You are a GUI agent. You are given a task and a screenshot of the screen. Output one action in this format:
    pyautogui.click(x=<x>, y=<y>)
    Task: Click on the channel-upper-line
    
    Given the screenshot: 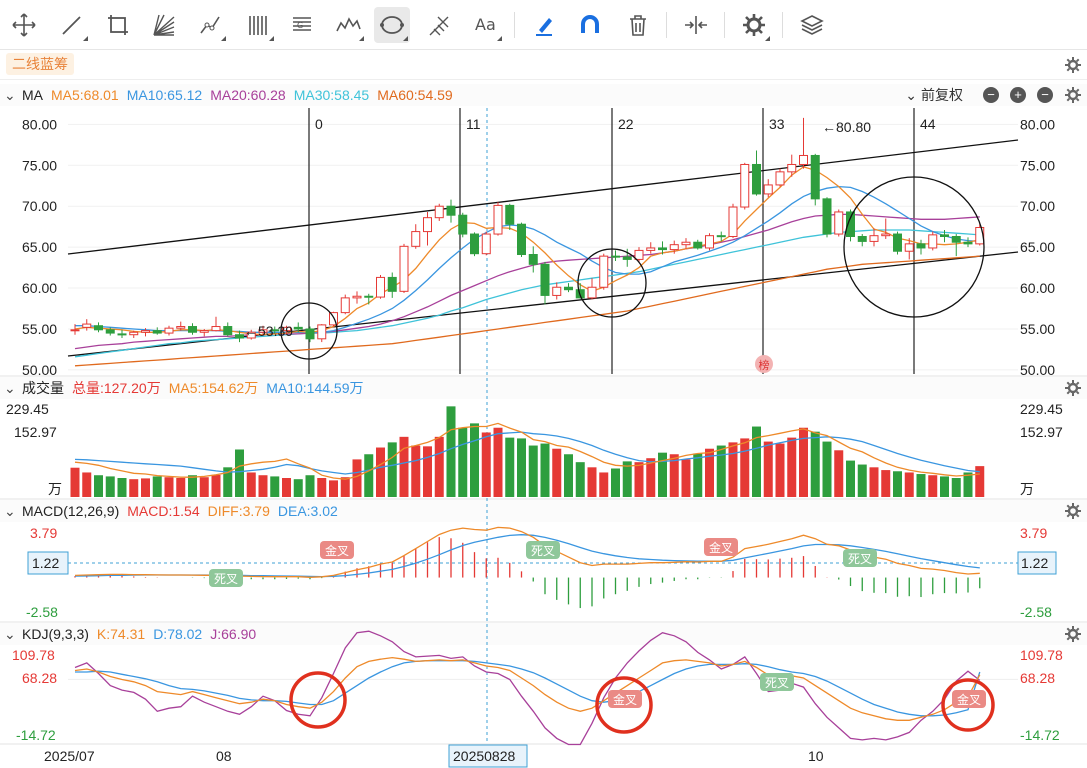 What is the action you would take?
    pyautogui.click(x=543, y=197)
    